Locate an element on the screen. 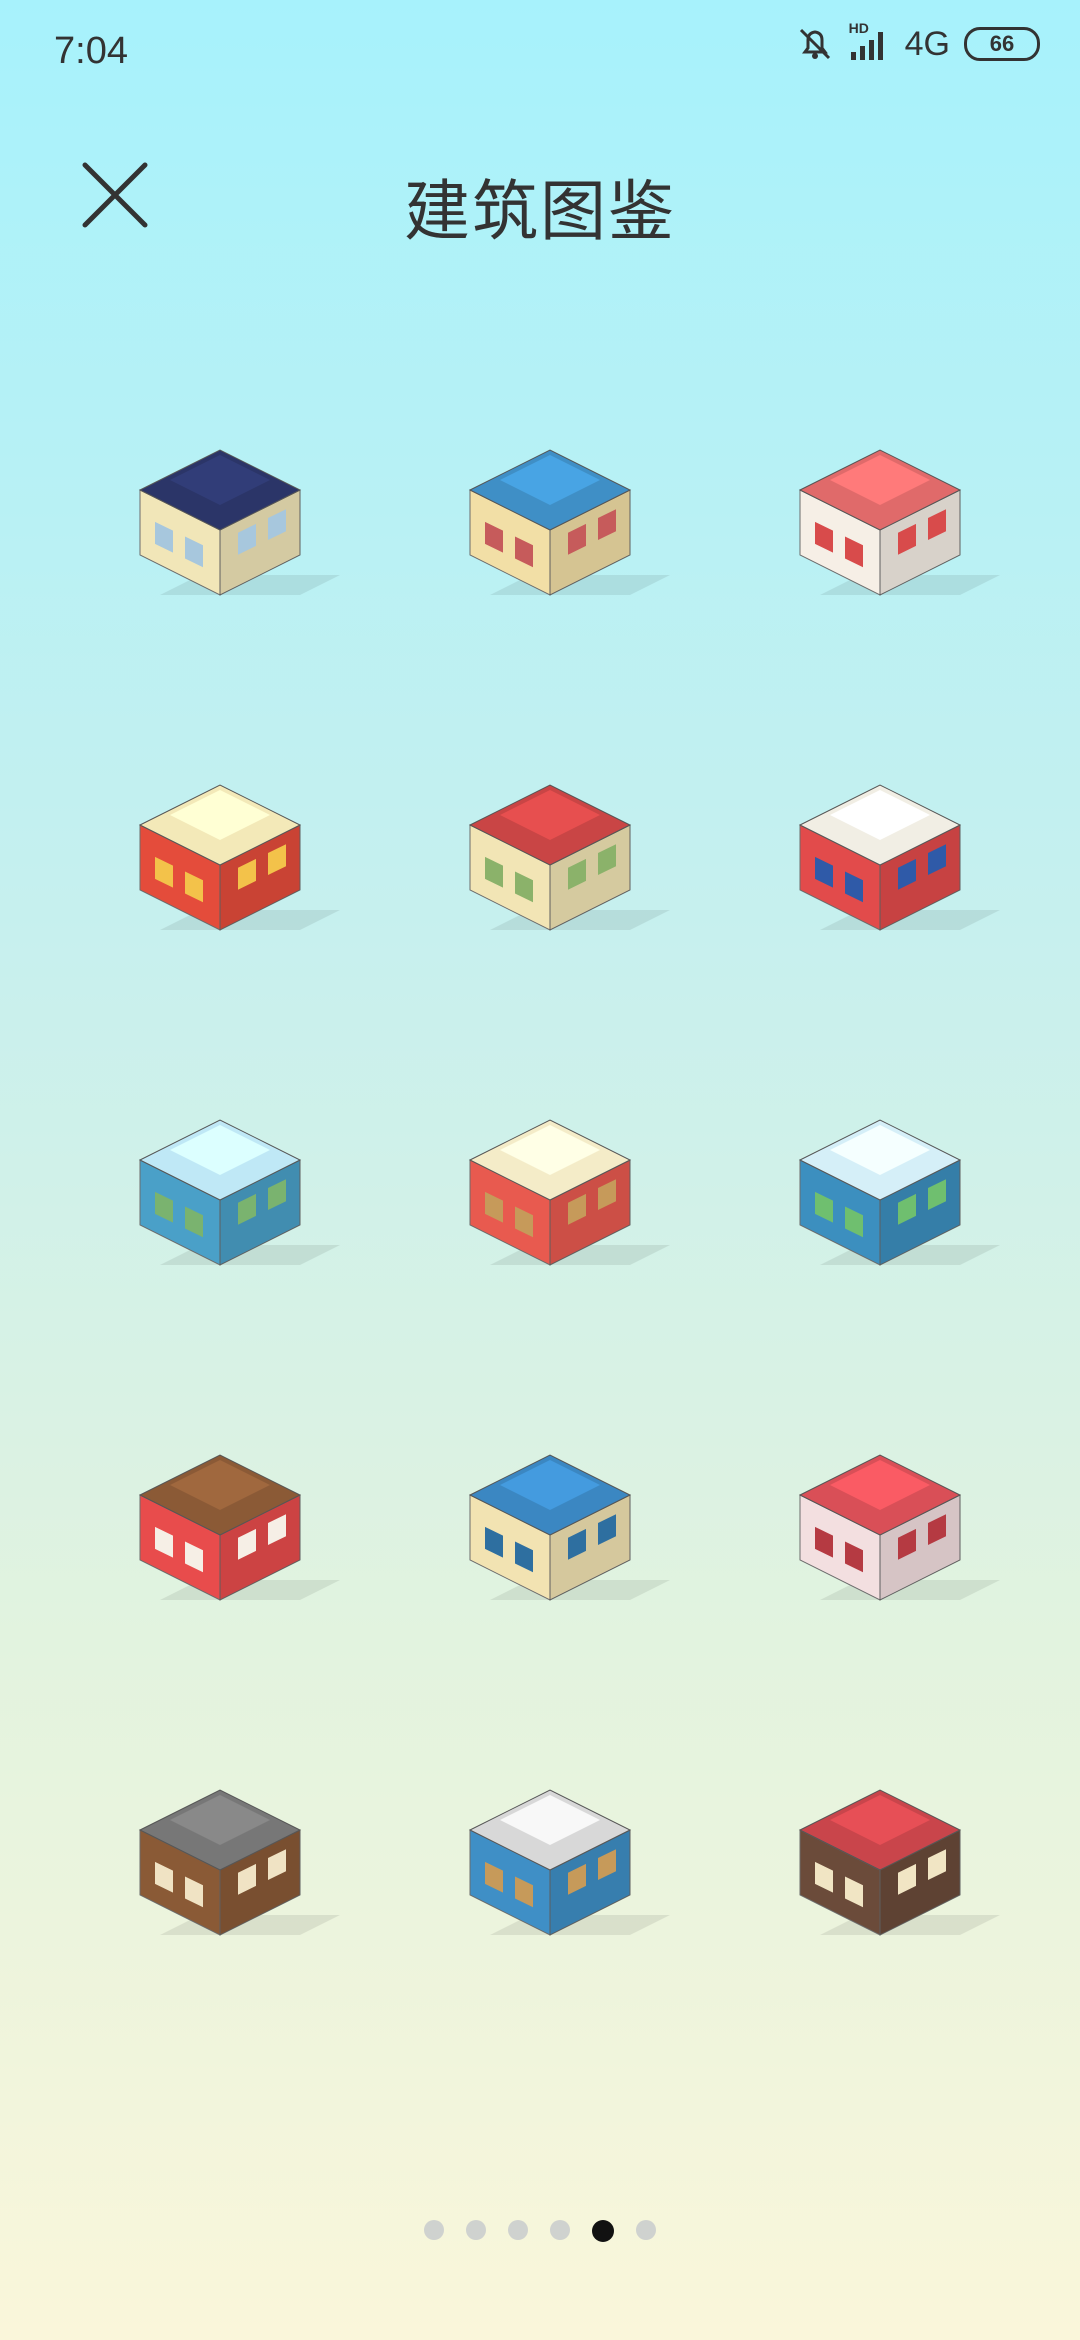 The height and width of the screenshot is (2340, 1080). signal-group: HD is located at coordinates (870, 41).